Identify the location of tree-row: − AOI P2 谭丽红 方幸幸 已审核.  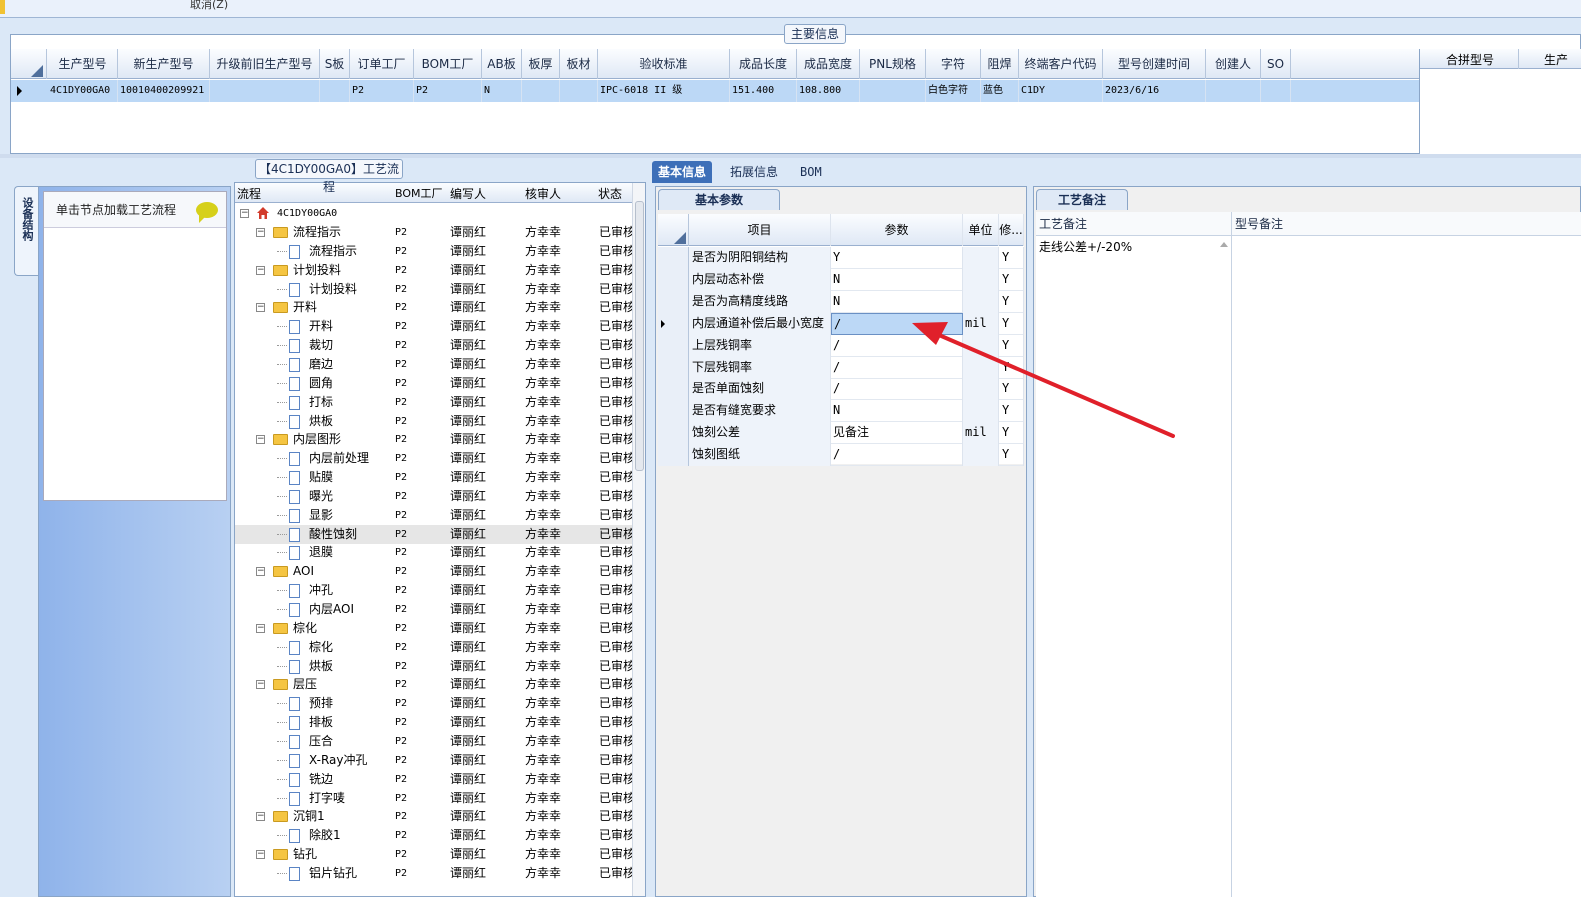
(434, 571).